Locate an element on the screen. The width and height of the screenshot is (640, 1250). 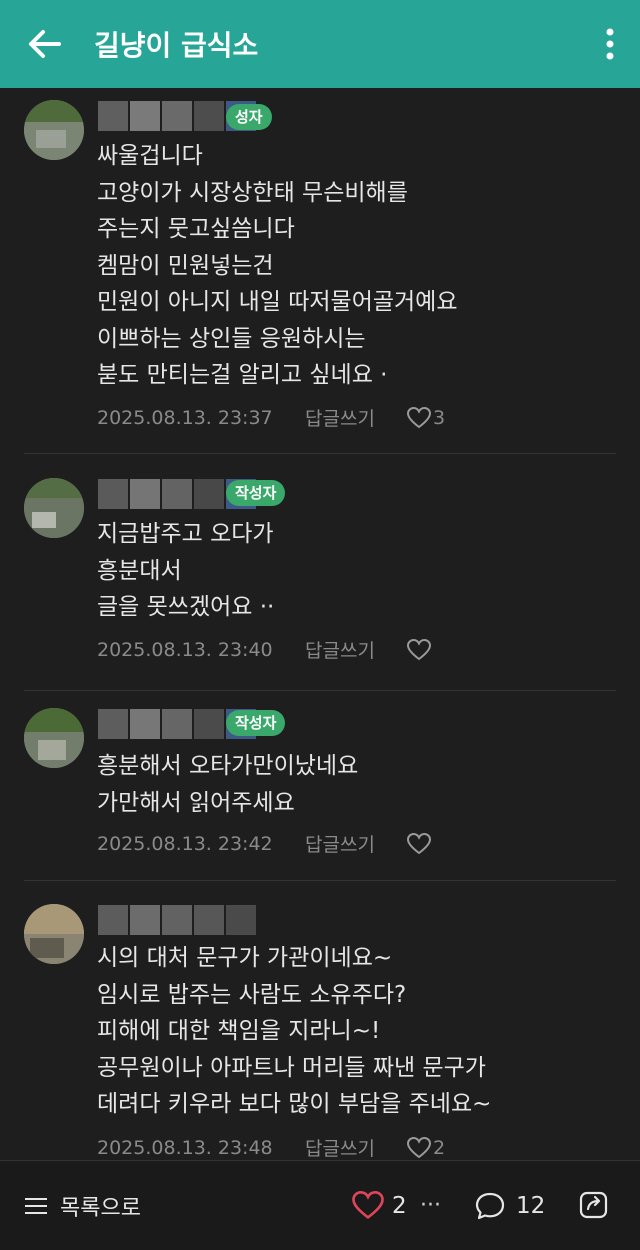
more-menu-button is located at coordinates (610, 44).